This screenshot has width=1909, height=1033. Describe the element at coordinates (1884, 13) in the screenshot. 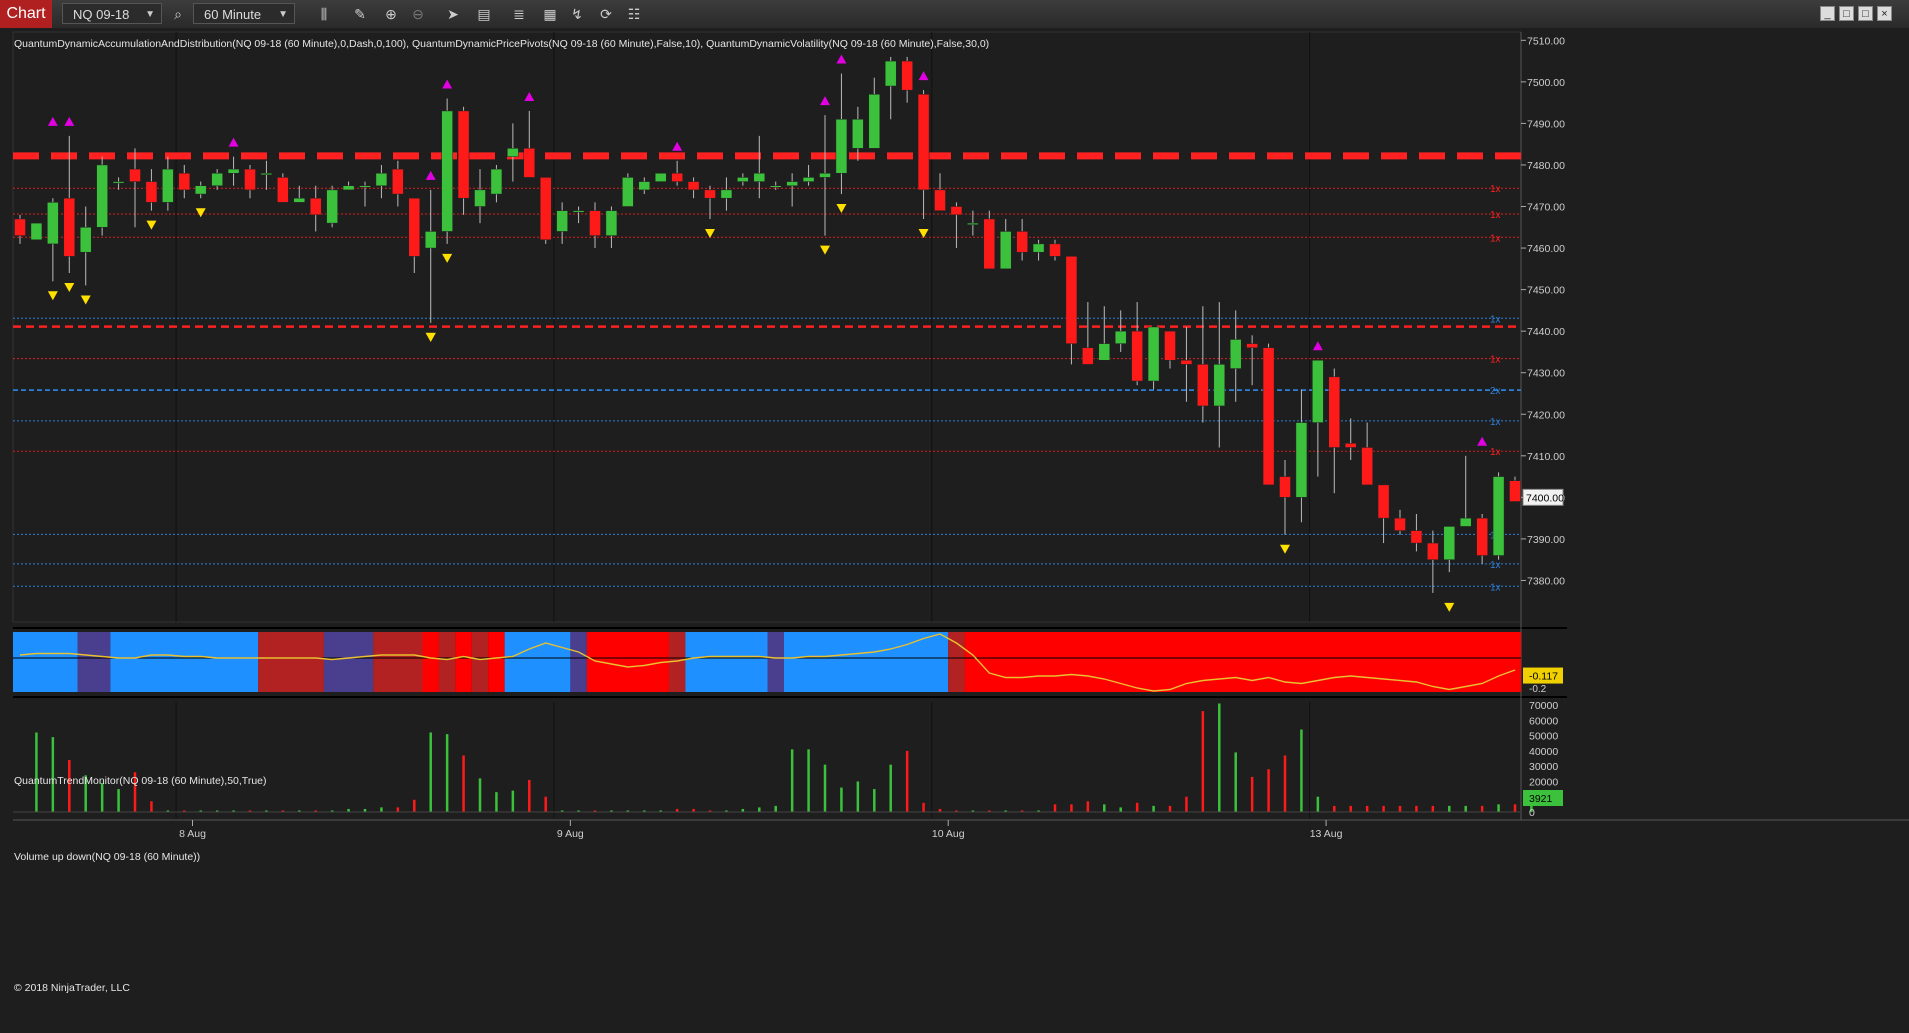

I see `close-button: ×` at that location.